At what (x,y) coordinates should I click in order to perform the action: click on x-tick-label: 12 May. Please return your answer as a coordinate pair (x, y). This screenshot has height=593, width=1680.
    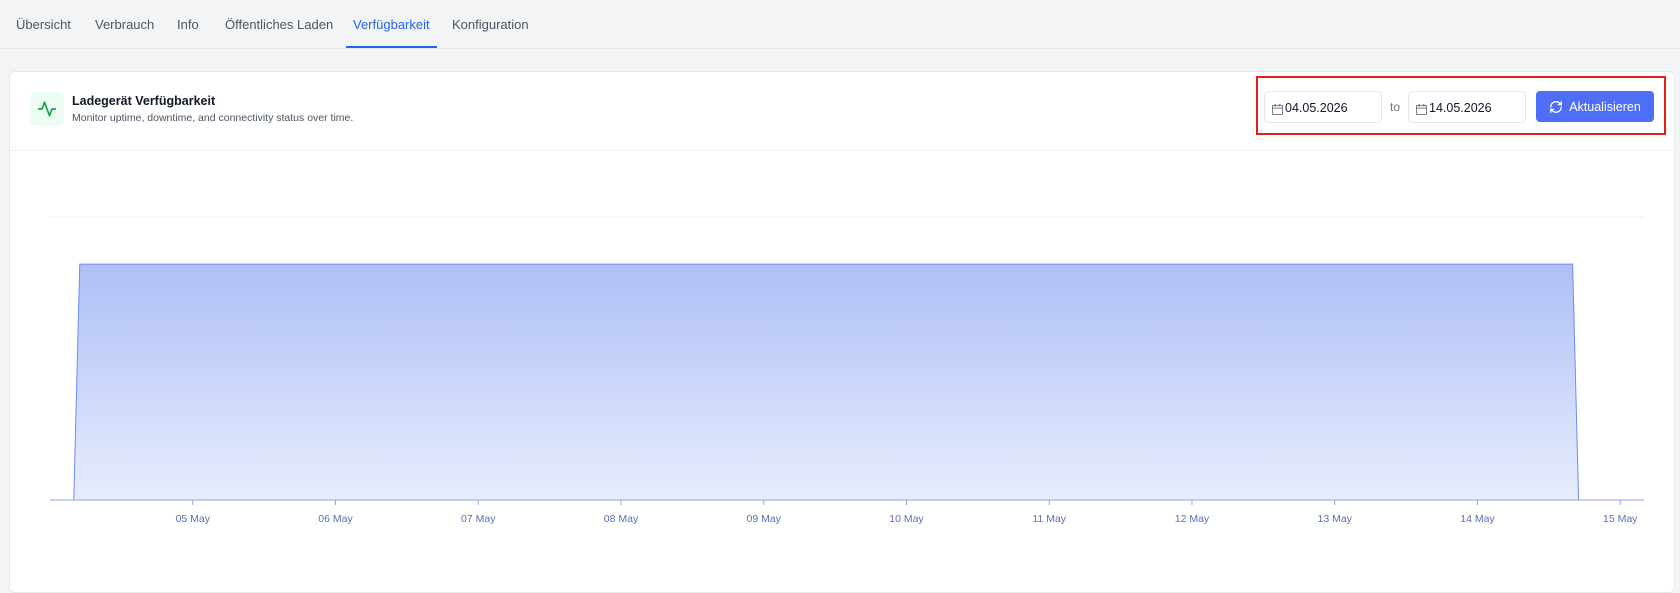
    Looking at the image, I should click on (1192, 519).